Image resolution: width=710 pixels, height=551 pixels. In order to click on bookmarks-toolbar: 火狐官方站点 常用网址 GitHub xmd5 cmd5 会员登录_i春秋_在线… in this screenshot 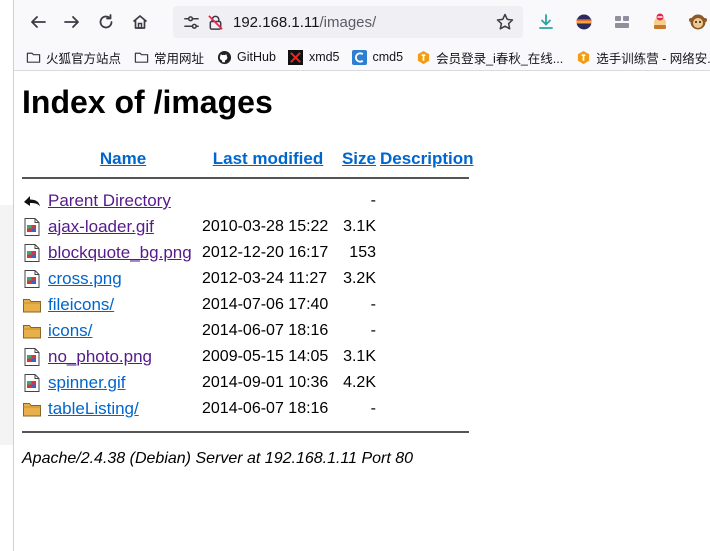, I will do `click(361, 57)`.